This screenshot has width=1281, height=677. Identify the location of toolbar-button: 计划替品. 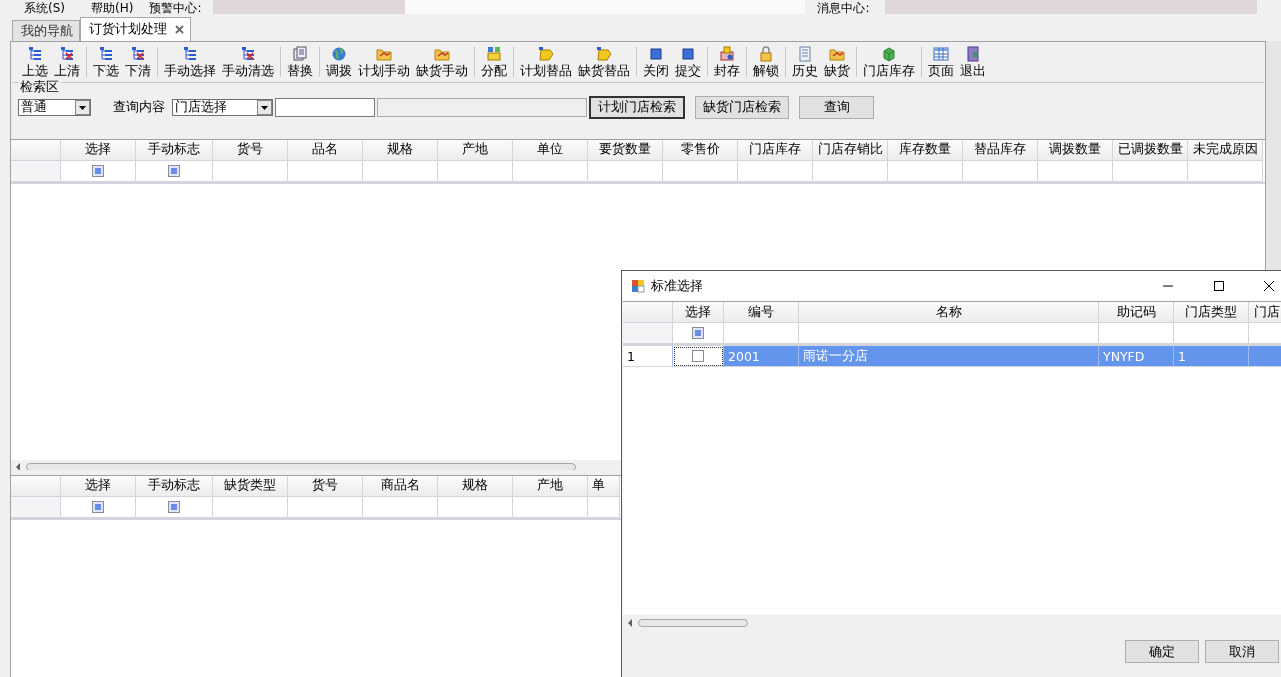
(546, 62).